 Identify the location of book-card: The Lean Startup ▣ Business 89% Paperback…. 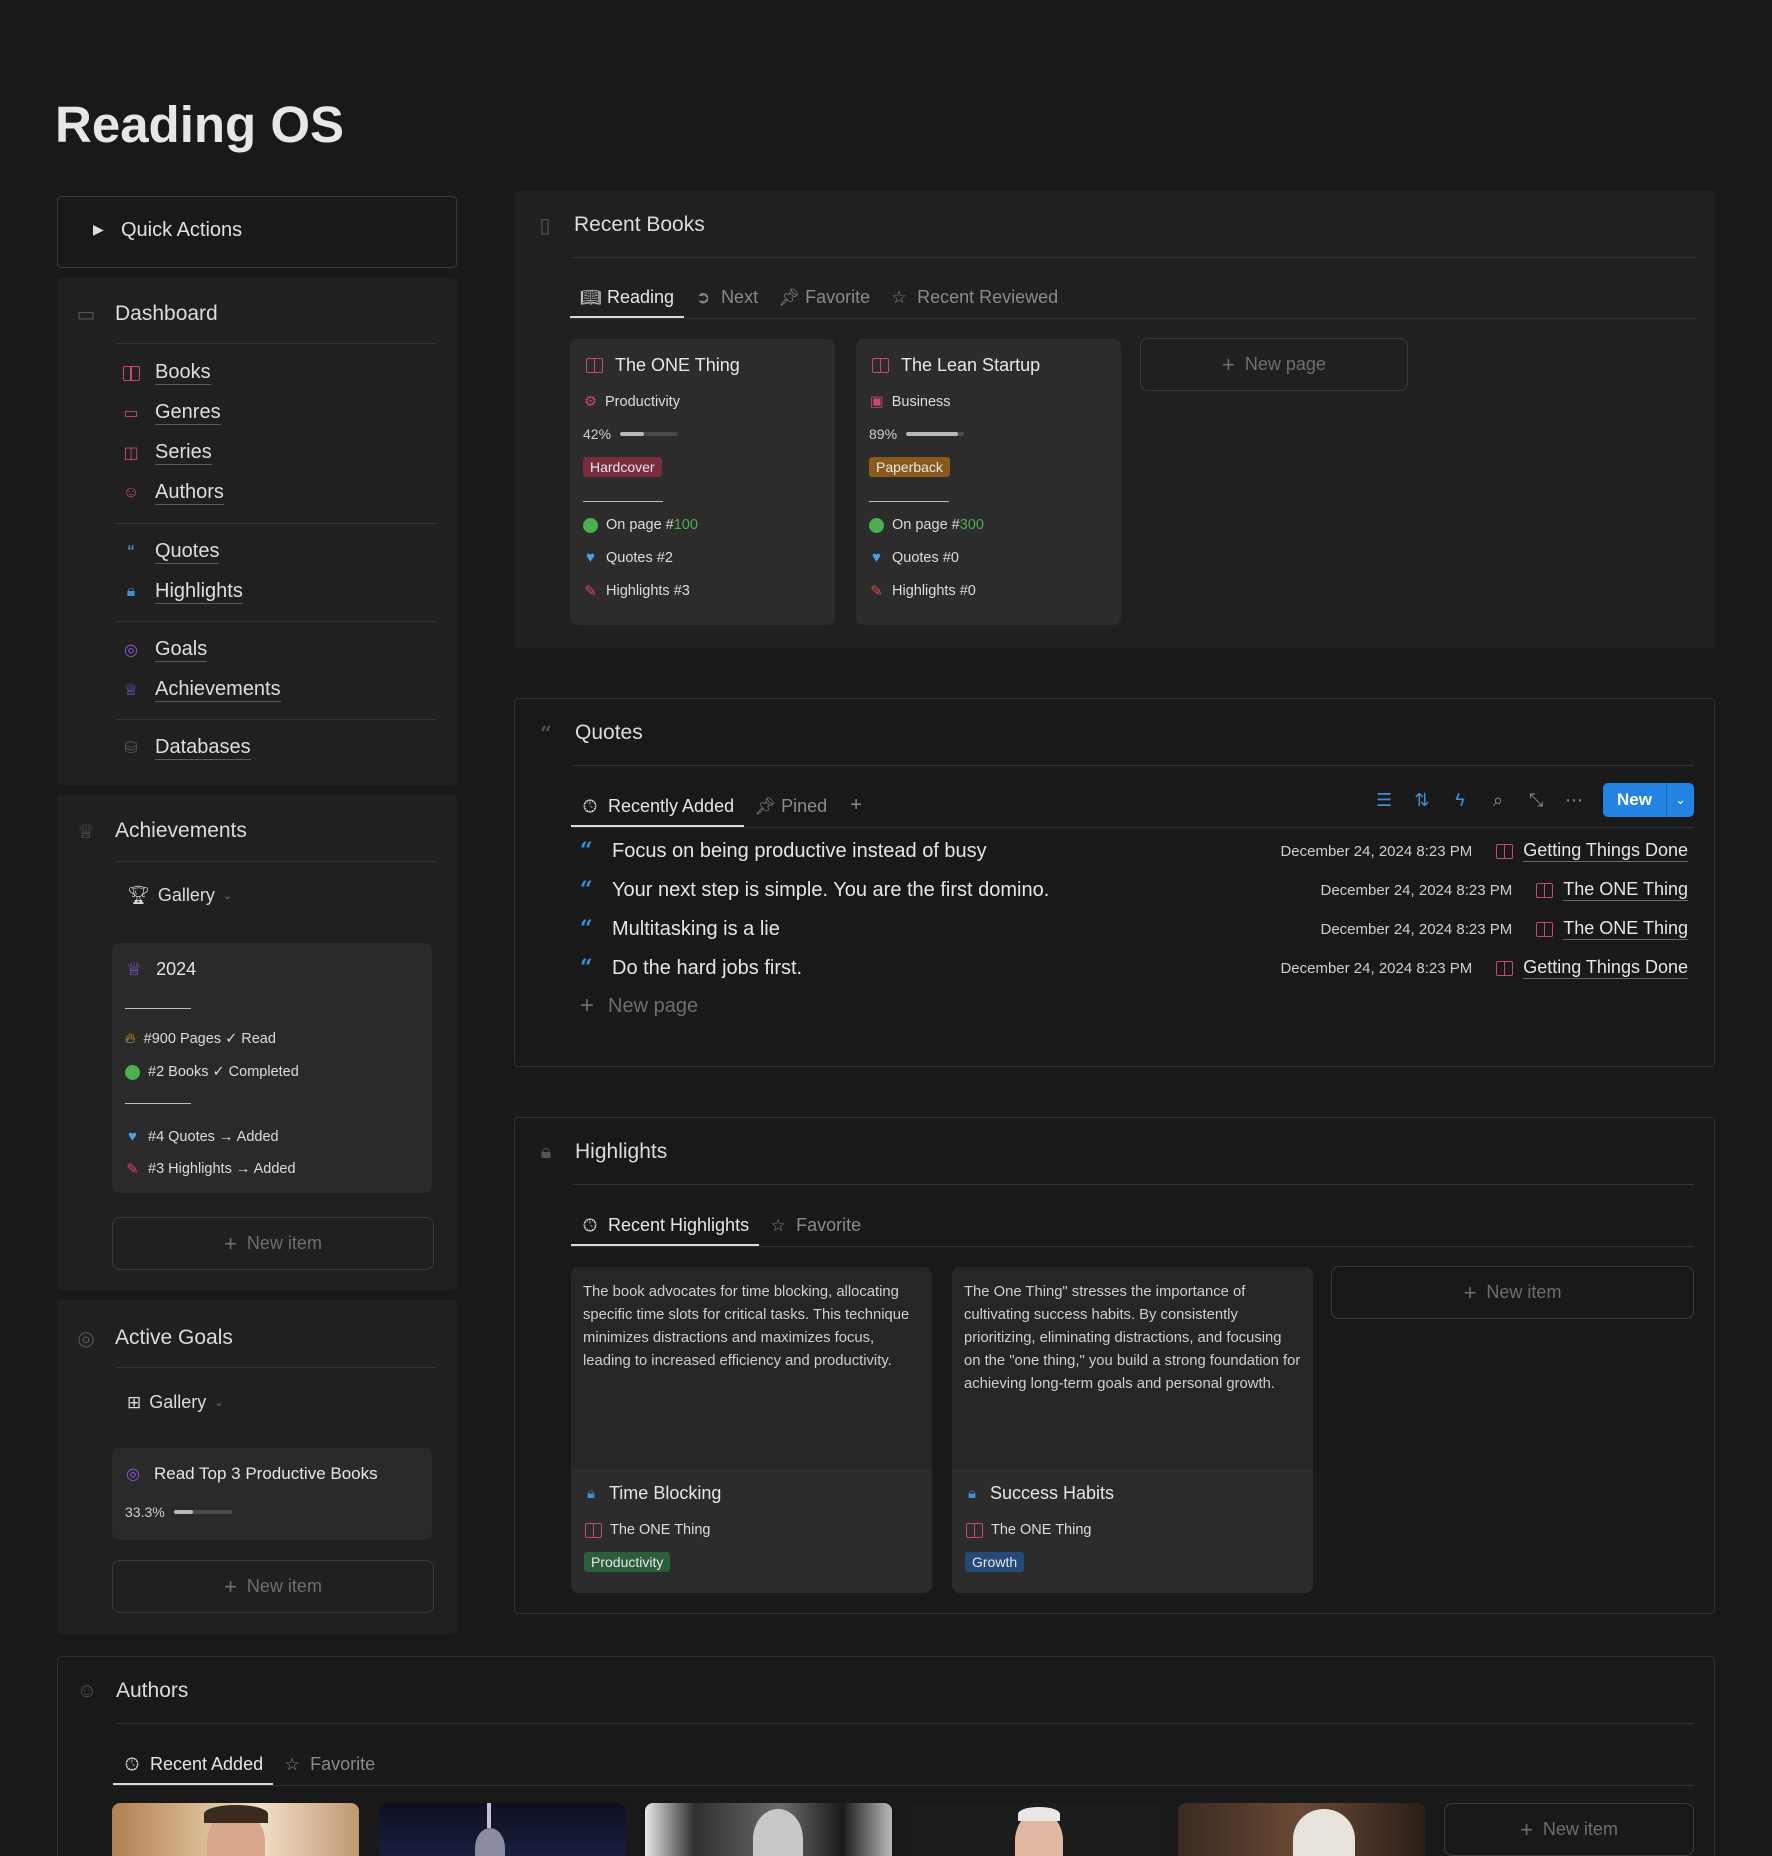
(988, 482).